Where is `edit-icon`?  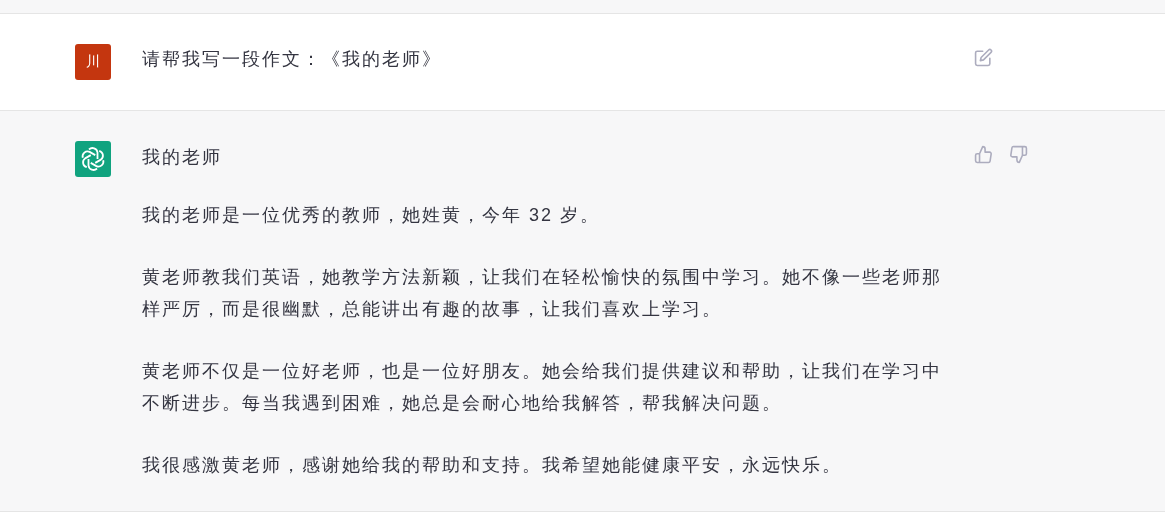 edit-icon is located at coordinates (983, 57).